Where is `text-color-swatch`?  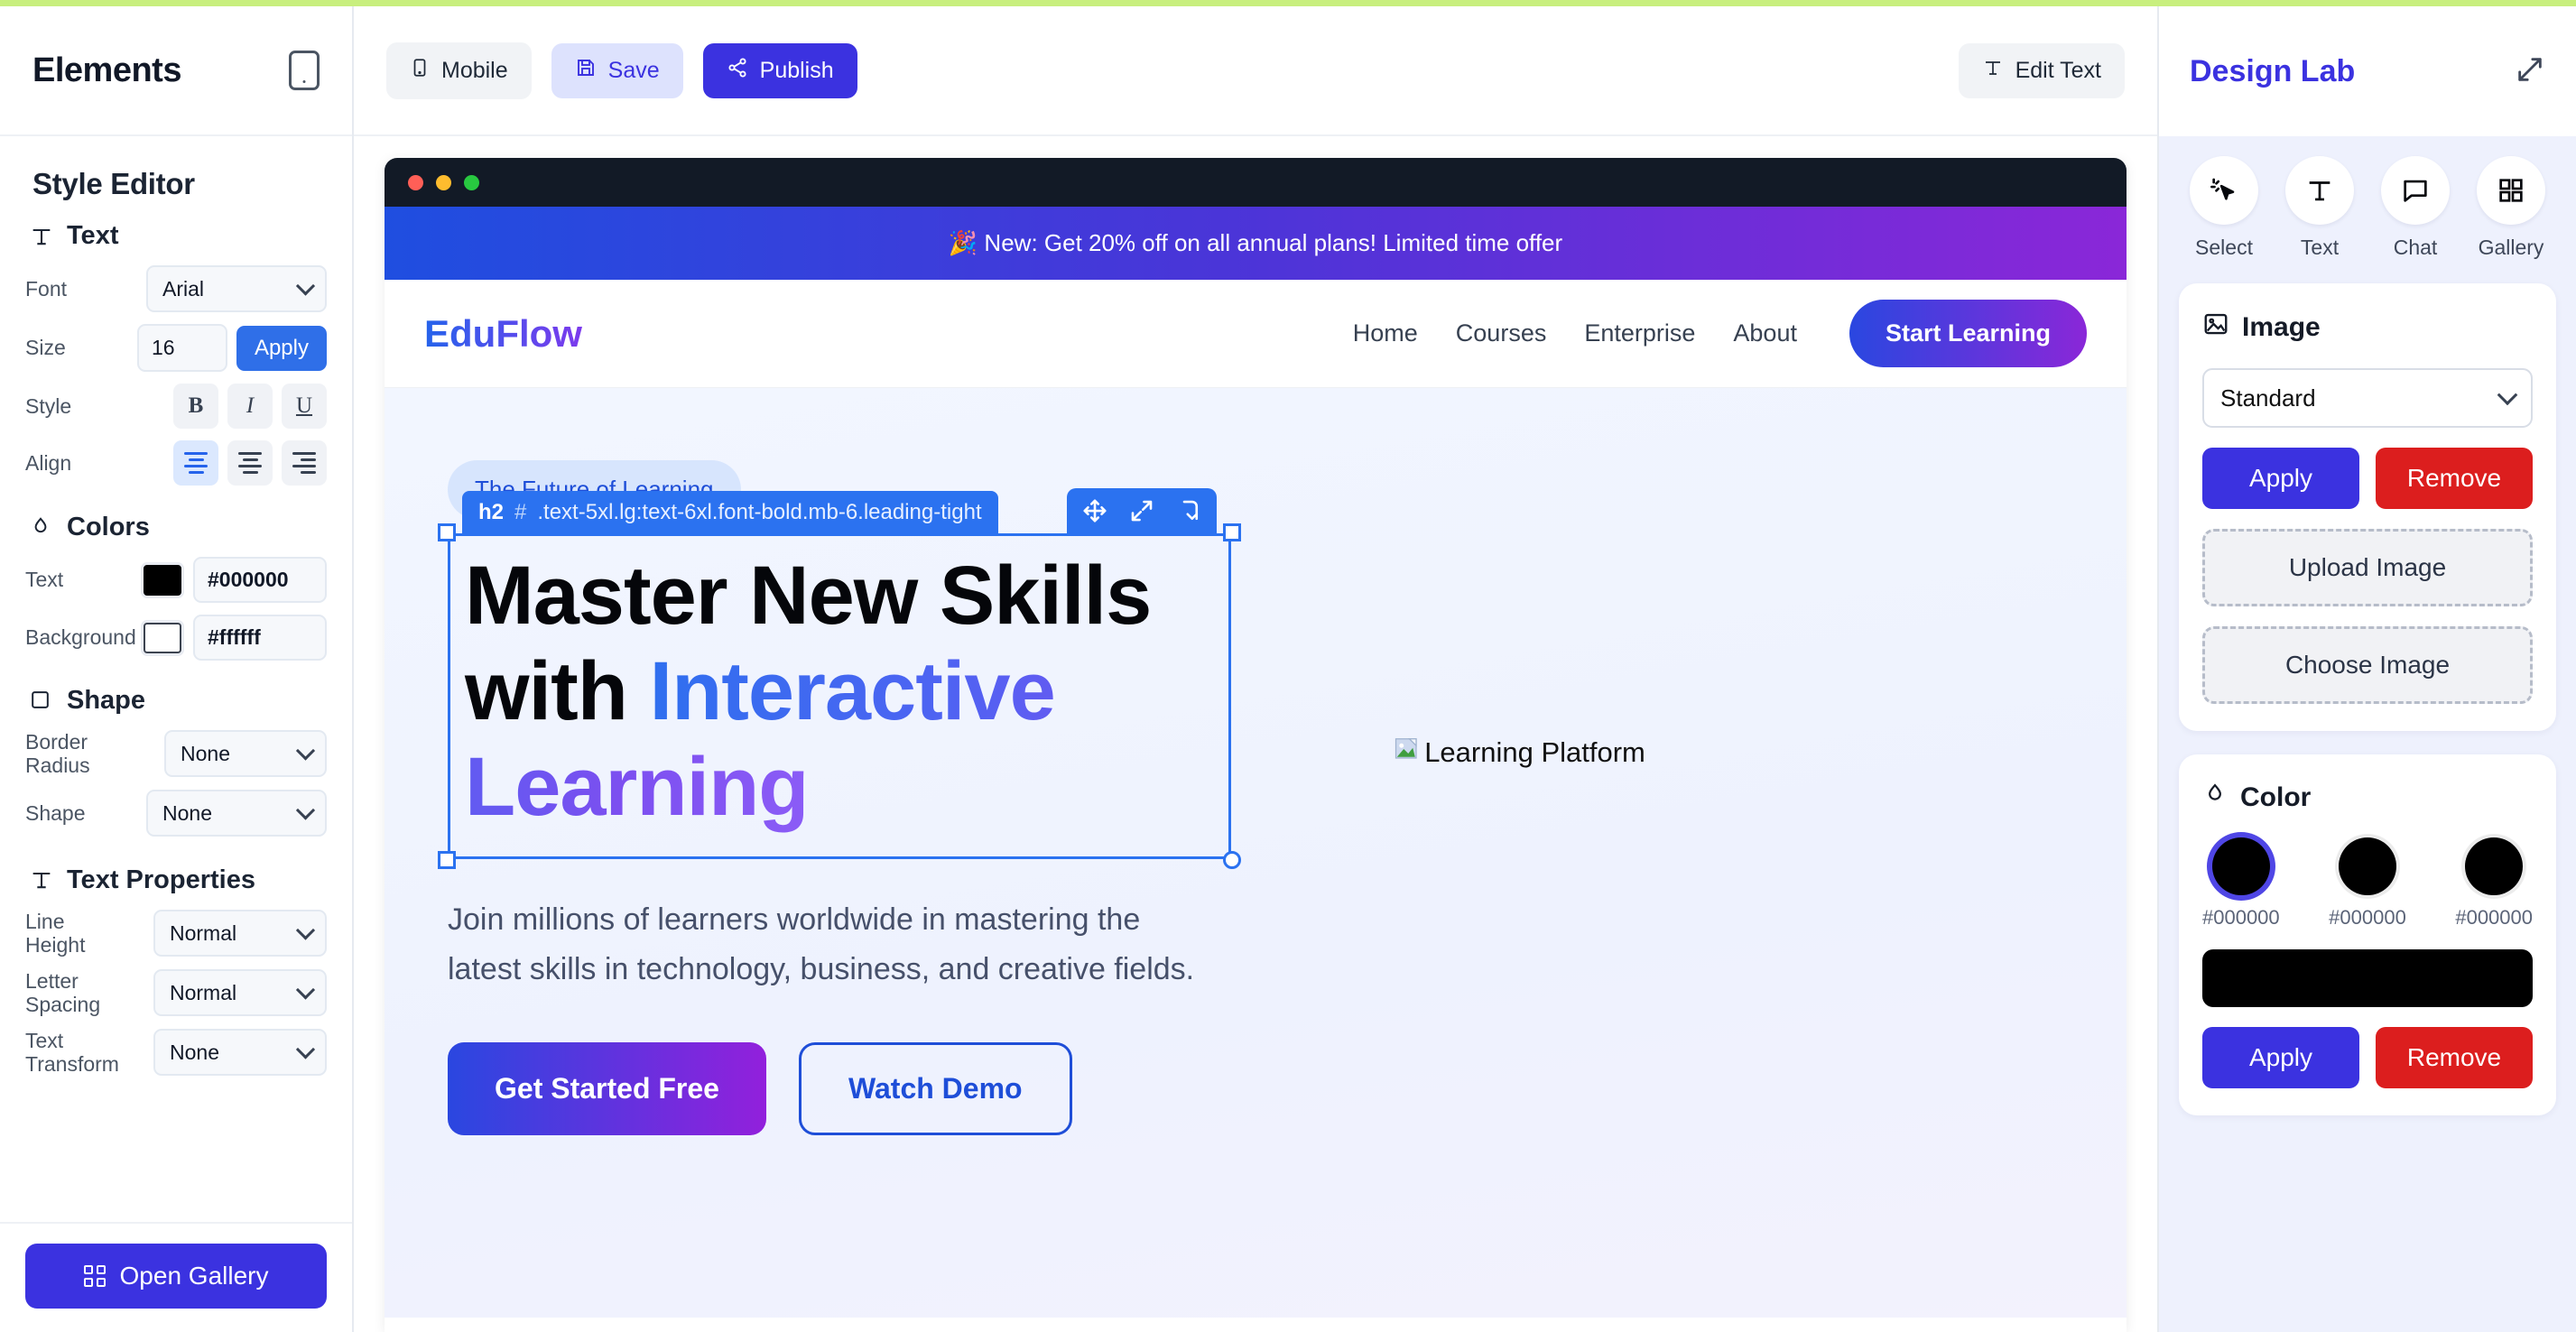
text-color-swatch is located at coordinates (162, 579).